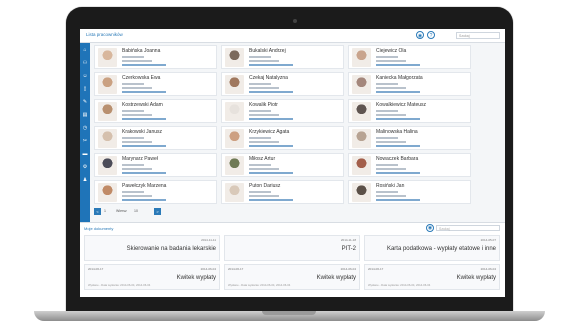 The width and height of the screenshot is (578, 325). Describe the element at coordinates (441, 249) in the screenshot. I see `document-title: Karta podatkowa - wypłaty etatowe i inne` at that location.